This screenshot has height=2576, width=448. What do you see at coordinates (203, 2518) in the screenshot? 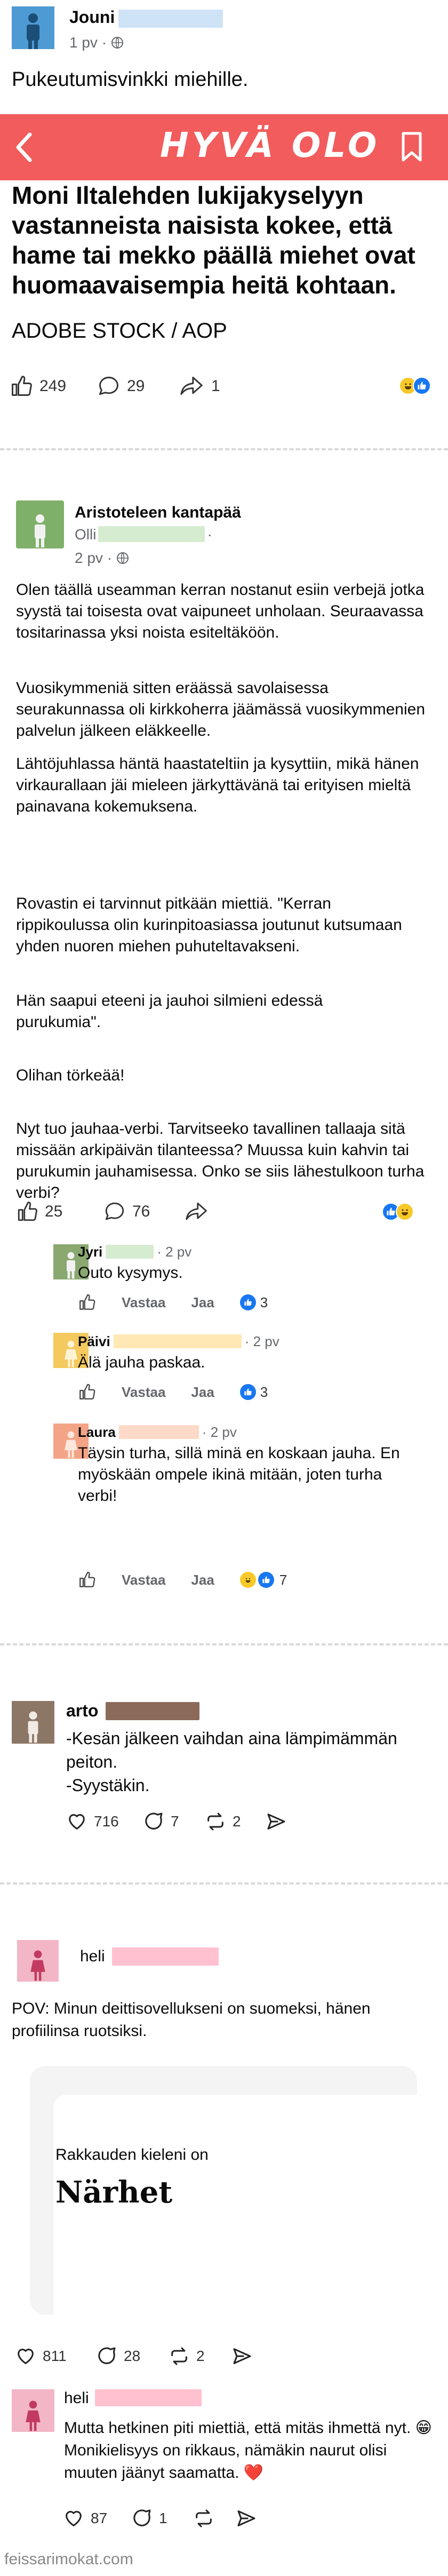
I see `repost-icon` at bounding box center [203, 2518].